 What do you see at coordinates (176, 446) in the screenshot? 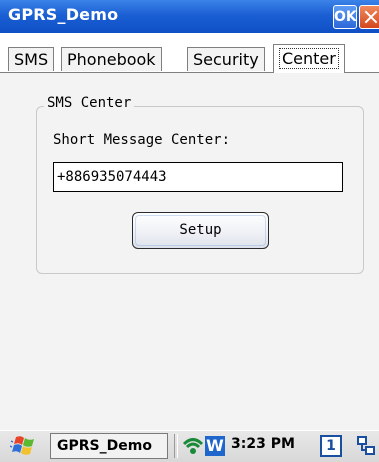
I see `taskbar-separator` at bounding box center [176, 446].